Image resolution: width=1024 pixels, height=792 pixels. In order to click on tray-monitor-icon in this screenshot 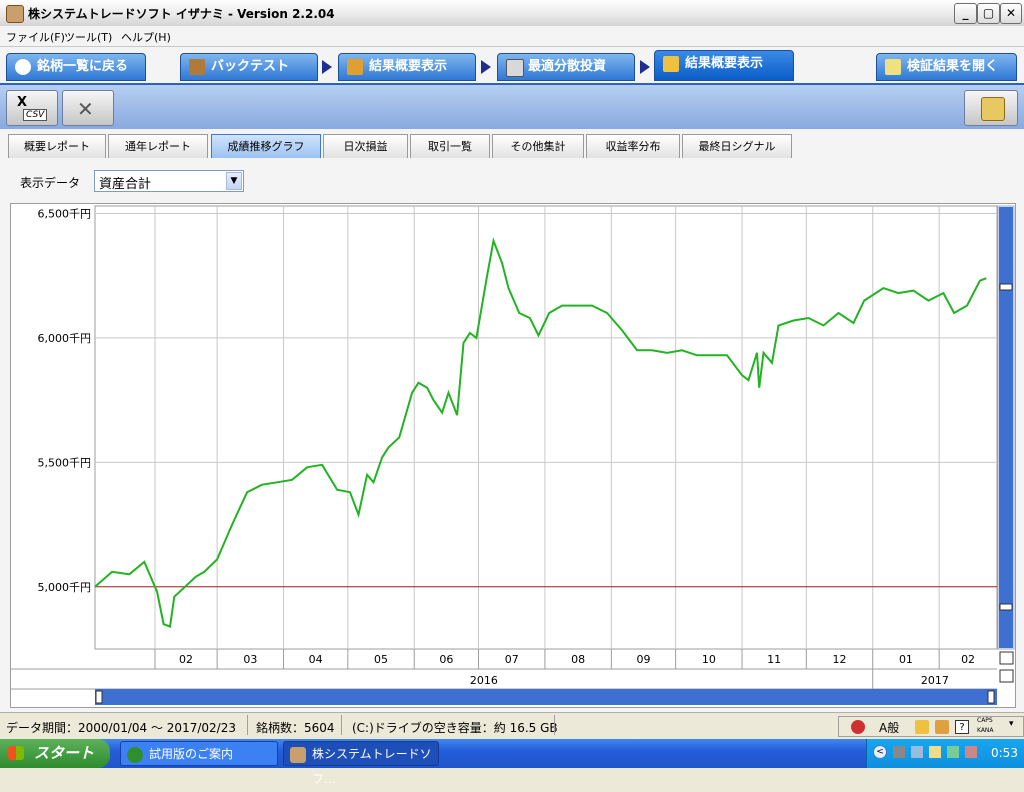, I will do `click(953, 752)`.